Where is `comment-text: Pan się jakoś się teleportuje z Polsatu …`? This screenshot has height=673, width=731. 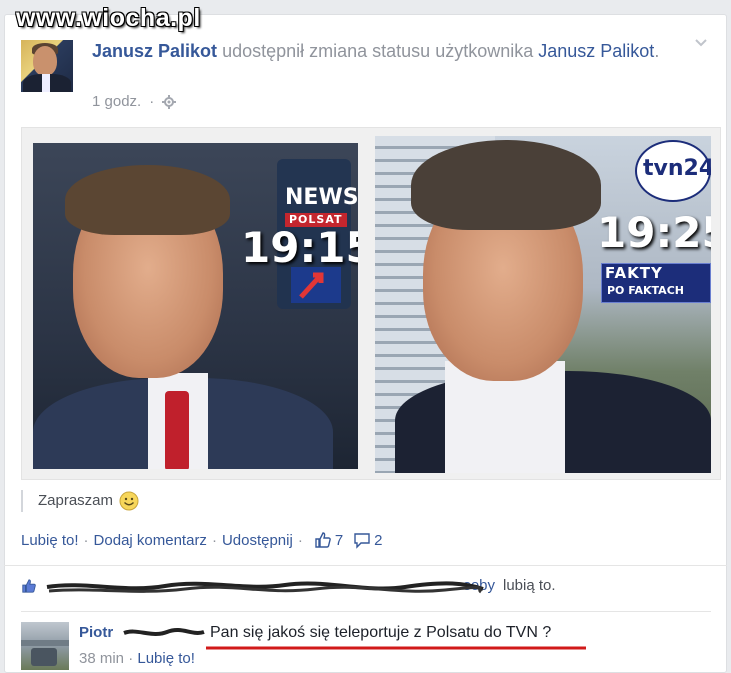
comment-text: Pan się jakoś się teleportuje z Polsatu … is located at coordinates (381, 632).